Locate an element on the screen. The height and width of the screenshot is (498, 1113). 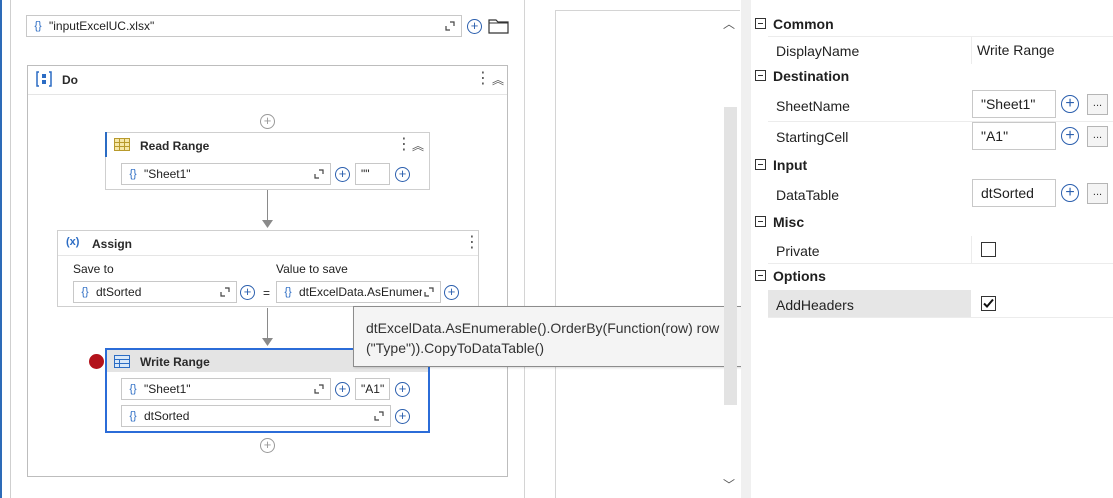
assign-equals: = is located at coordinates (267, 293).